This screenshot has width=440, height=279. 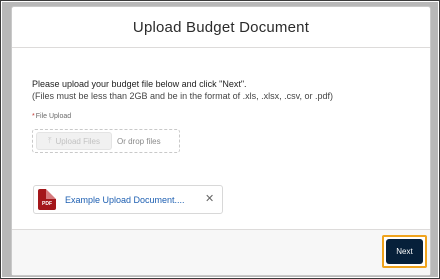 I want to click on remove-file-close-icon: ✕, so click(x=209, y=199).